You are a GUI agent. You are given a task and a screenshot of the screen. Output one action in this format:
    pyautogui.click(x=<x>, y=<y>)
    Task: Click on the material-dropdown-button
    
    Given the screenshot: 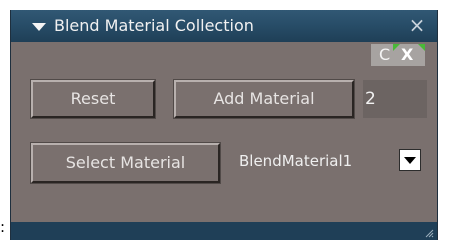 What is the action you would take?
    pyautogui.click(x=410, y=160)
    